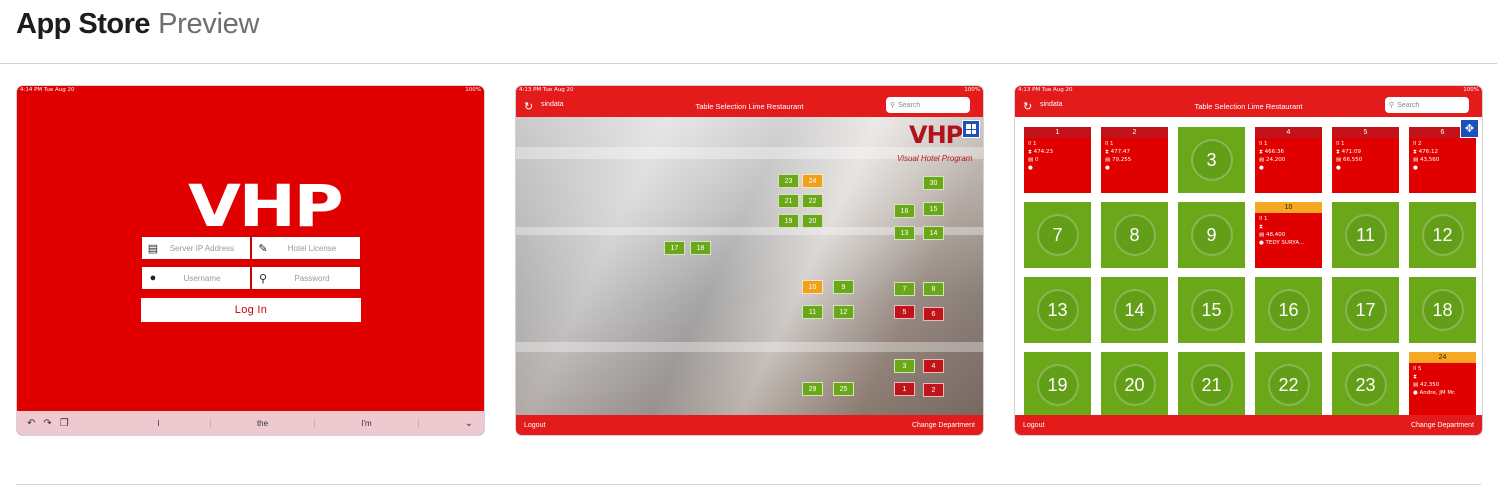 This screenshot has width=1497, height=493. I want to click on table-number: 9, so click(1211, 235).